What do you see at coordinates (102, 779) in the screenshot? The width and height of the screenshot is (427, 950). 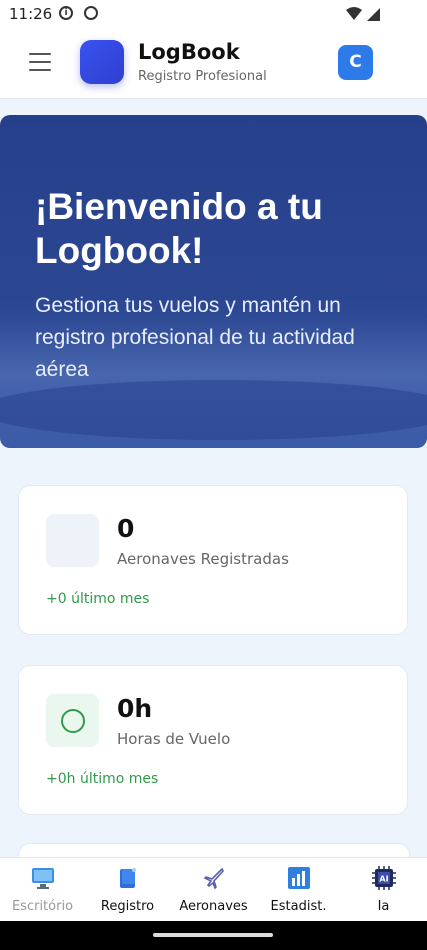 I see `stat-delta: +0h último mes` at bounding box center [102, 779].